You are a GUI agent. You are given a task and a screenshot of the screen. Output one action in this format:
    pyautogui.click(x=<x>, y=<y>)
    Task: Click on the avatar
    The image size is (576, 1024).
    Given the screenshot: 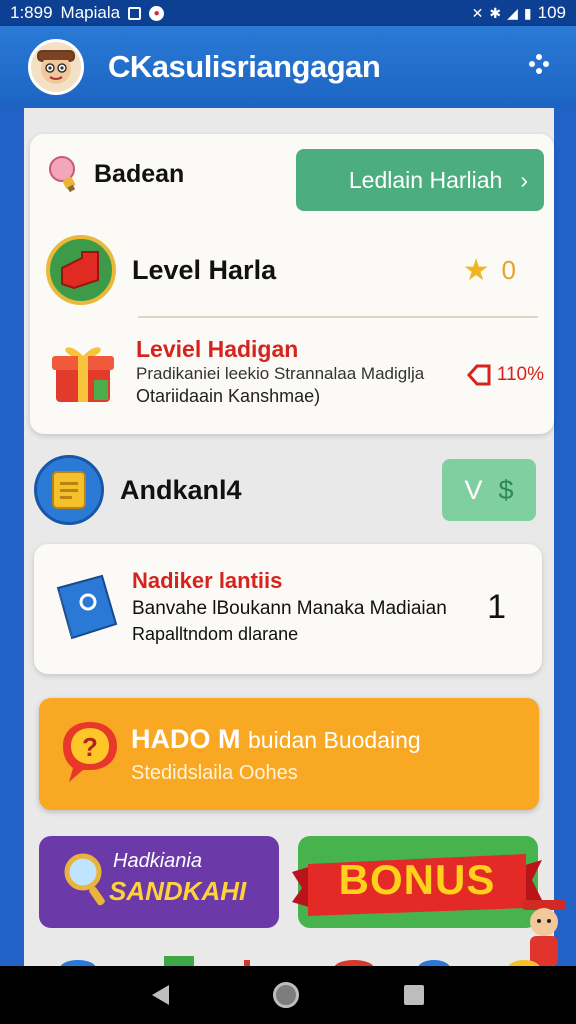 What is the action you would take?
    pyautogui.click(x=56, y=67)
    